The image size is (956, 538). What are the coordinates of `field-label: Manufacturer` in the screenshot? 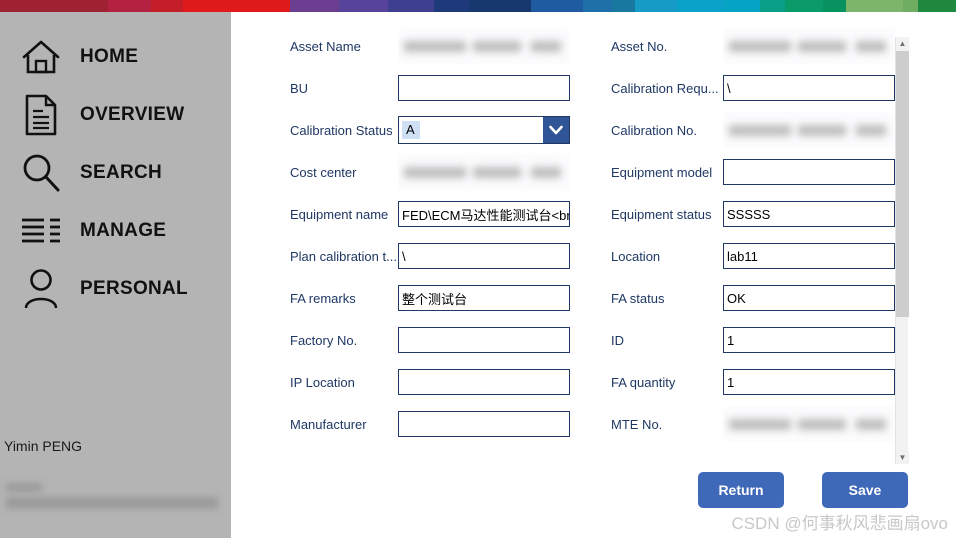 It's located at (328, 424).